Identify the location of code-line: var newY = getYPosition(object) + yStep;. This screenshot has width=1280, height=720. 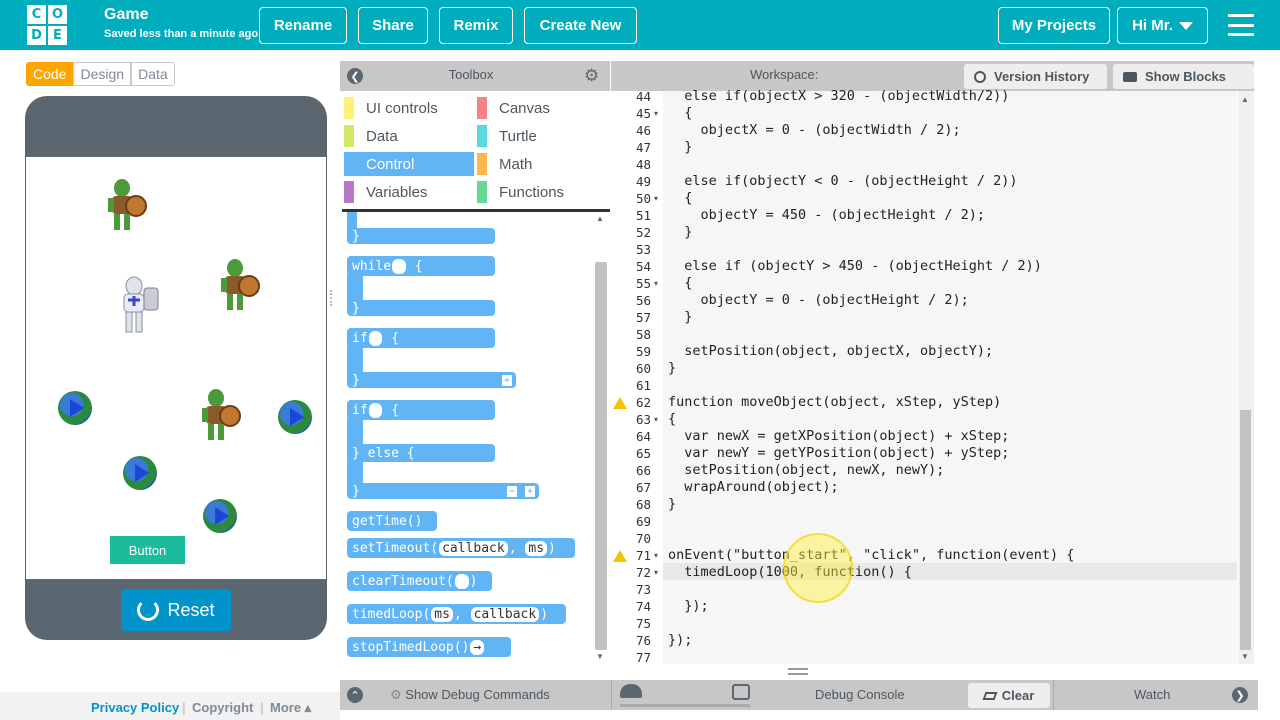
(838, 453).